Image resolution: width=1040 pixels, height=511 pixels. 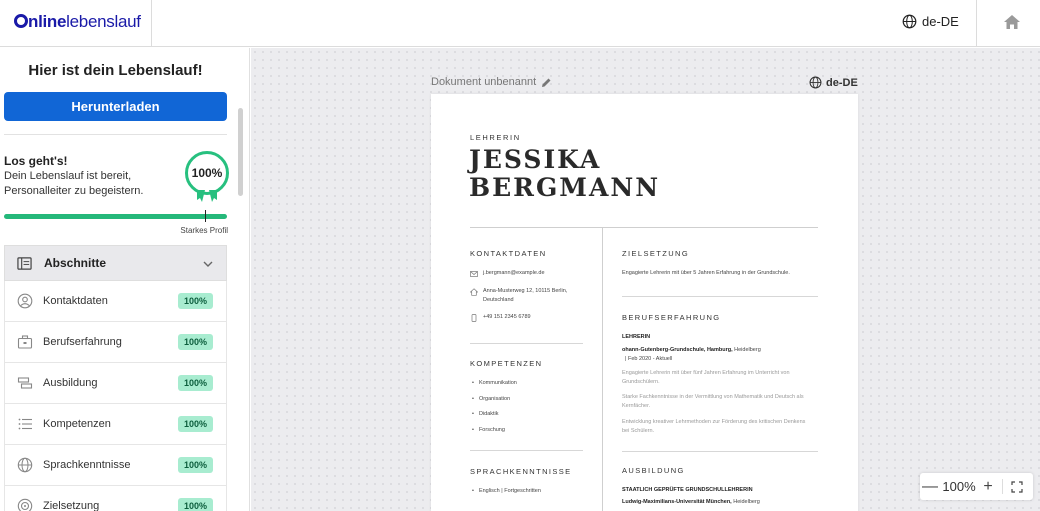 I want to click on logo: nlinelebenslauf, so click(x=77, y=22).